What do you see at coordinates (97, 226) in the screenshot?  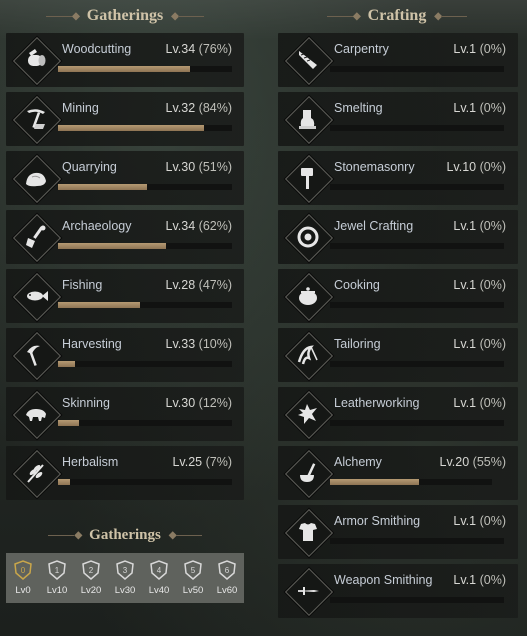 I see `skill-name: Archaeology` at bounding box center [97, 226].